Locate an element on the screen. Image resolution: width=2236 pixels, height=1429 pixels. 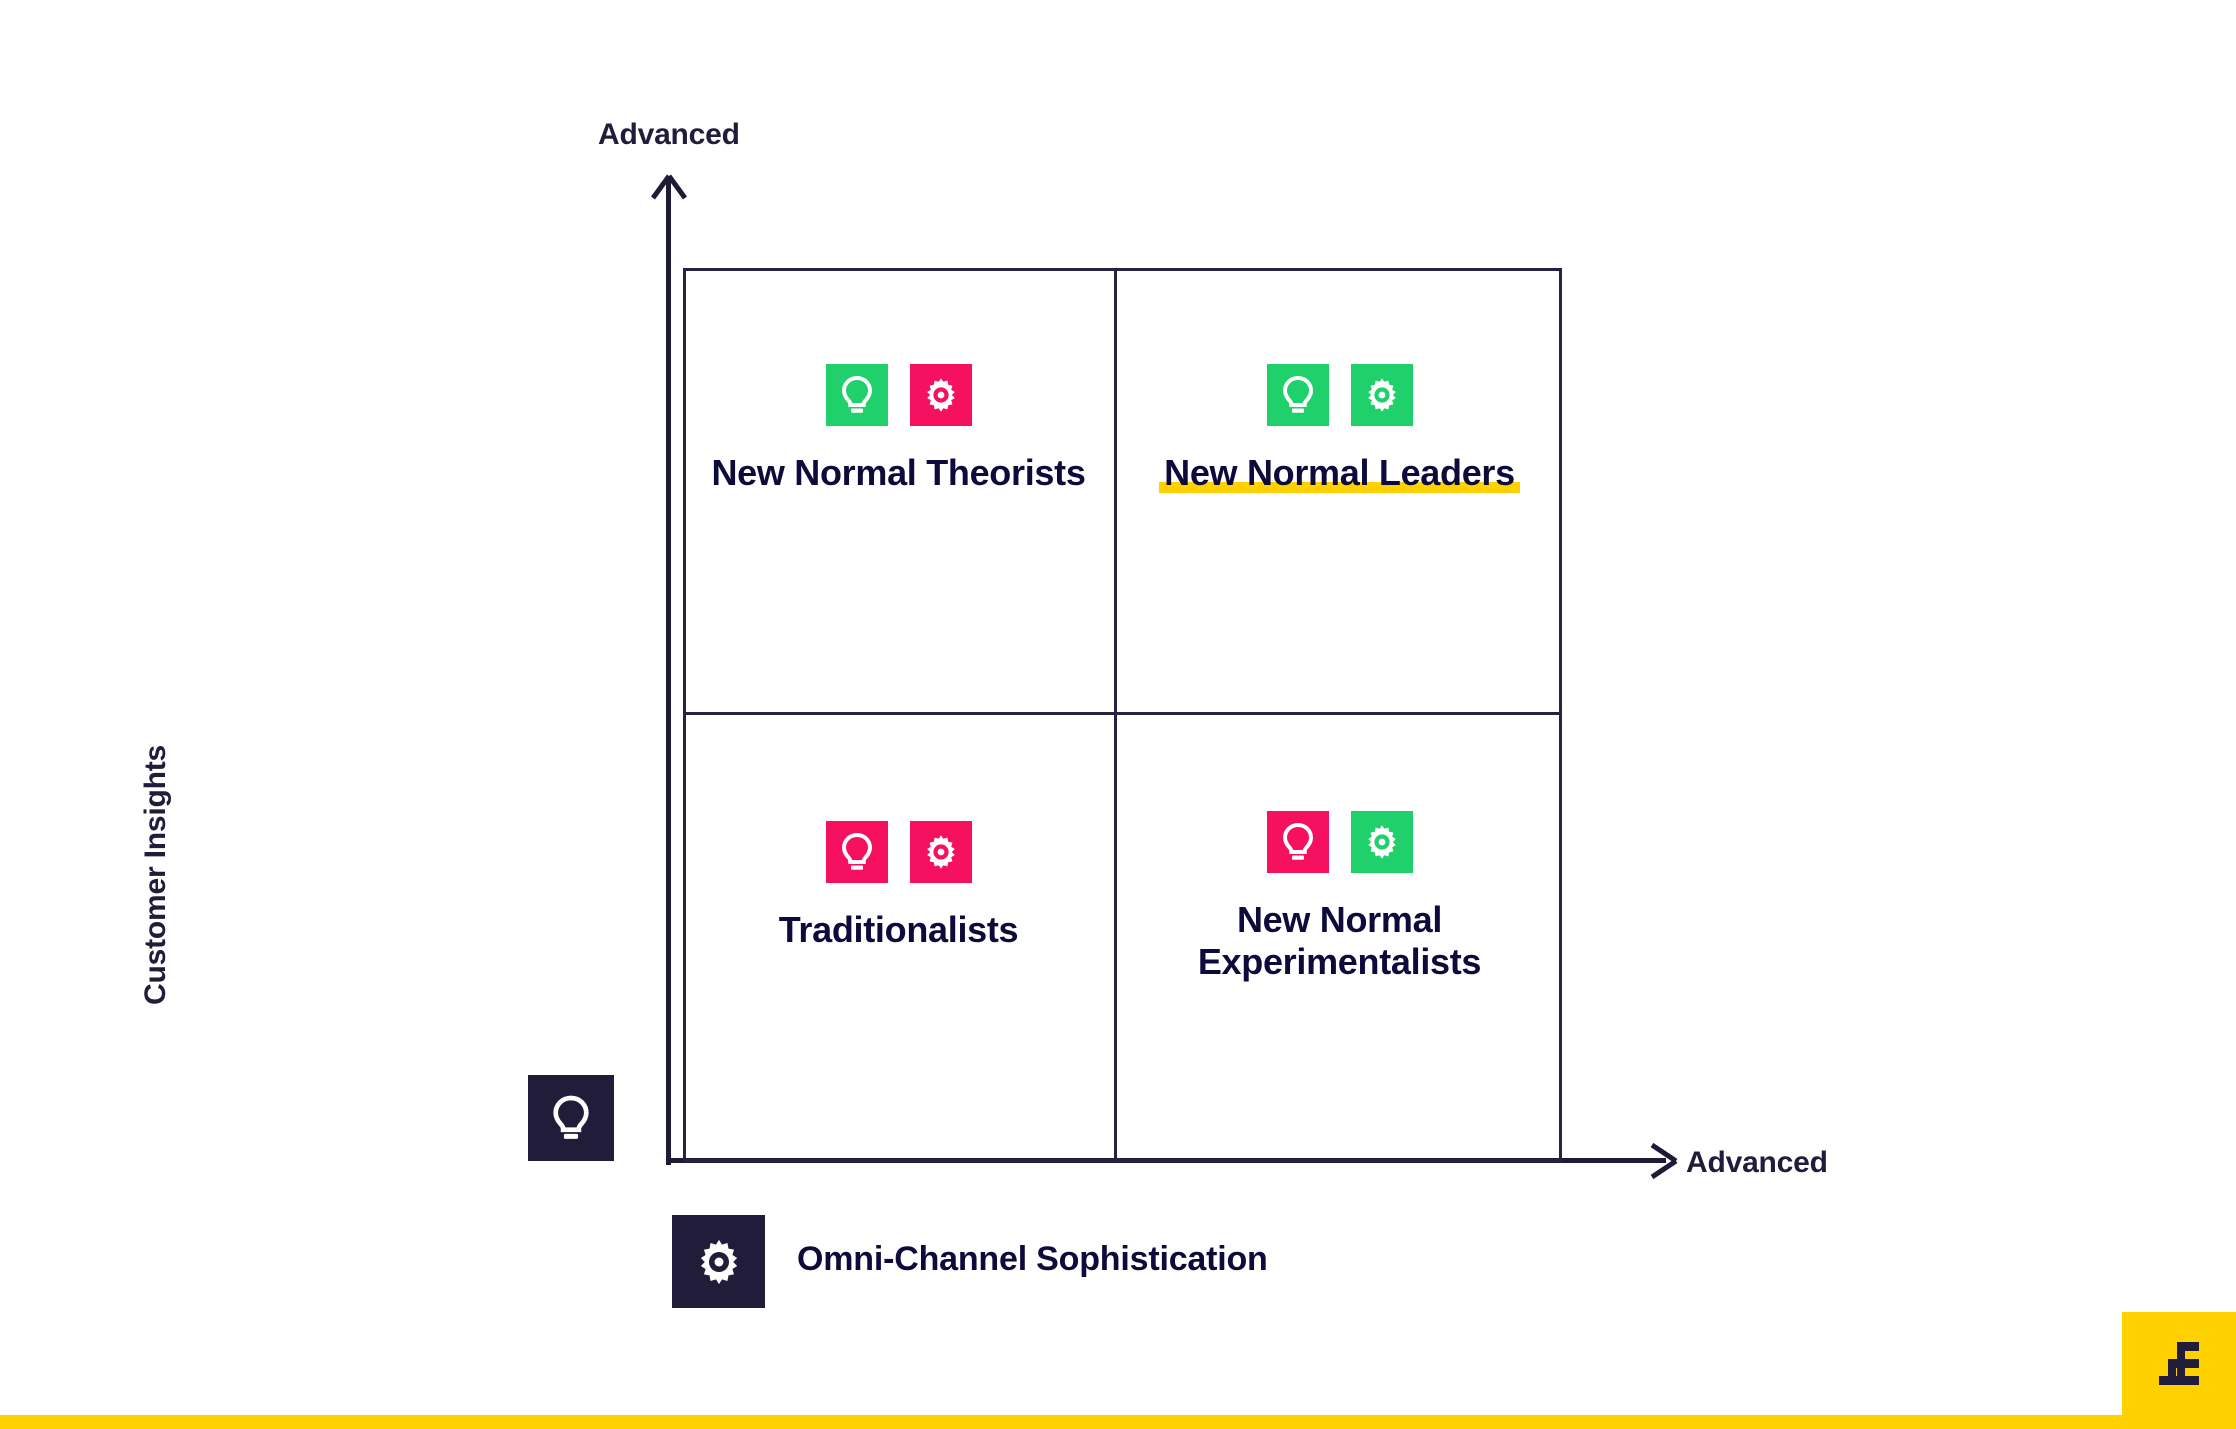
quadrant-label-highlighted: New Normal Leaders is located at coordinates (1339, 473).